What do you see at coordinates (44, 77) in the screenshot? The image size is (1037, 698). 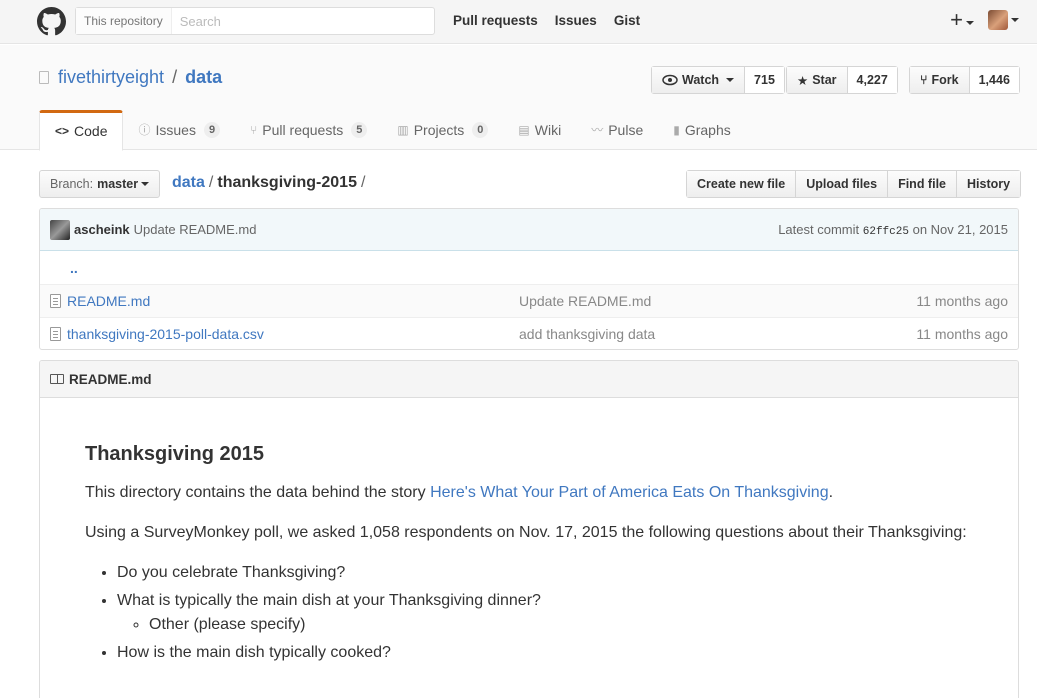 I see `repo-icon` at bounding box center [44, 77].